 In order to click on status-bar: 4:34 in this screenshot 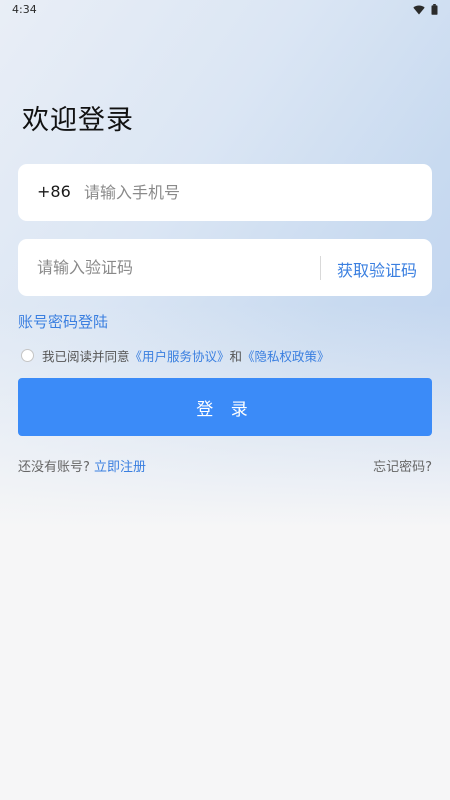, I will do `click(225, 11)`.